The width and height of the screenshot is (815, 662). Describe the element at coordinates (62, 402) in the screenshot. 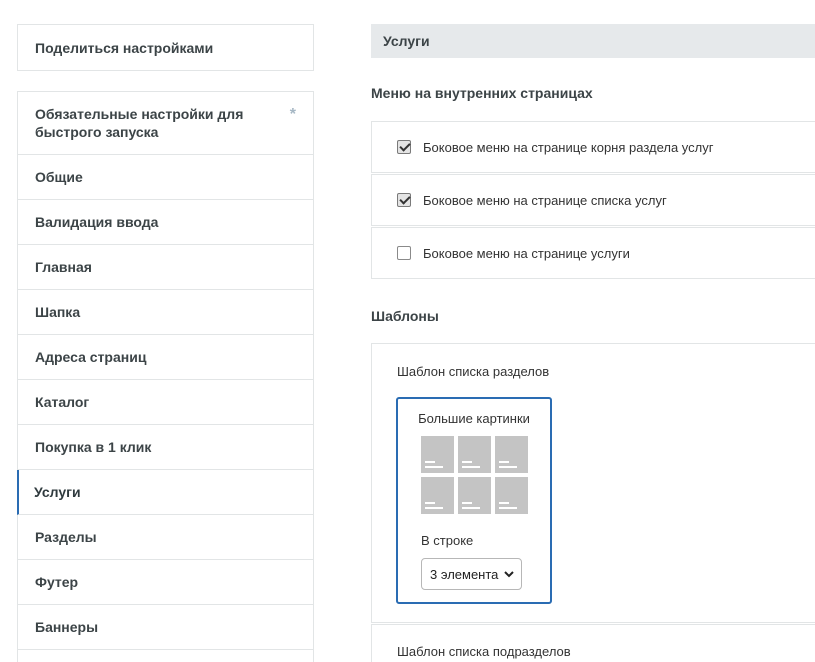

I see `sidebar-item-label: Каталог` at that location.